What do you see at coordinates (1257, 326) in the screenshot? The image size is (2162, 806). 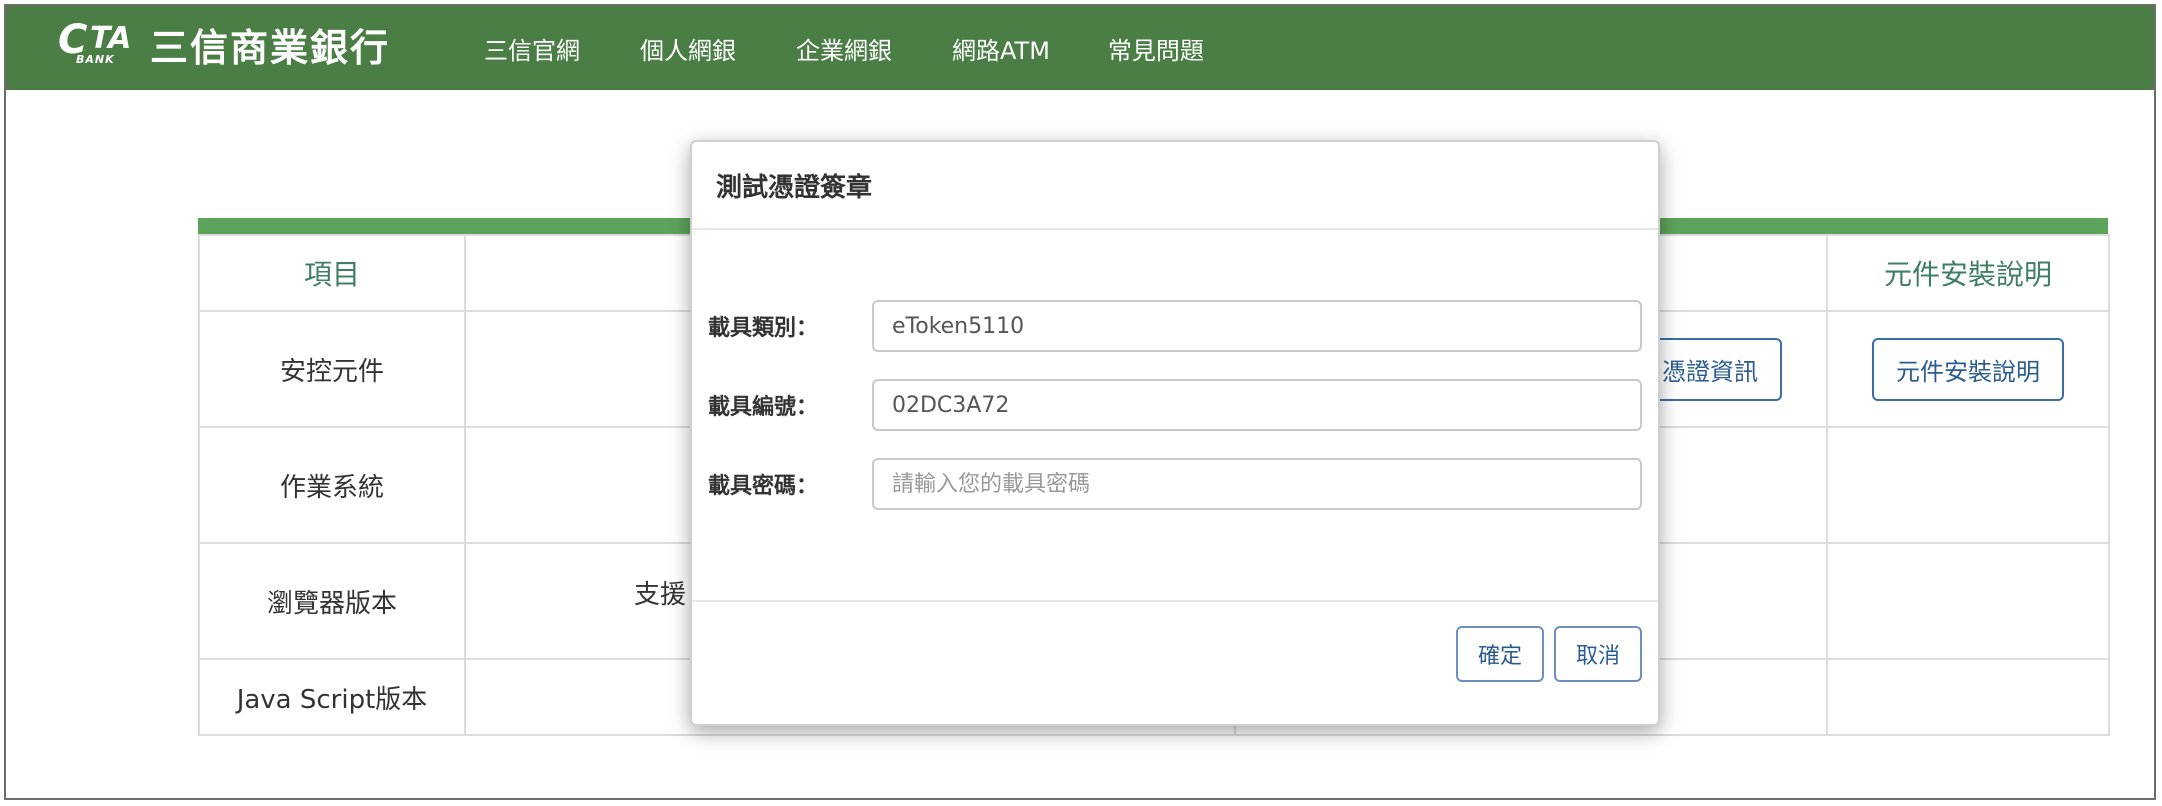 I see `token-type-input` at bounding box center [1257, 326].